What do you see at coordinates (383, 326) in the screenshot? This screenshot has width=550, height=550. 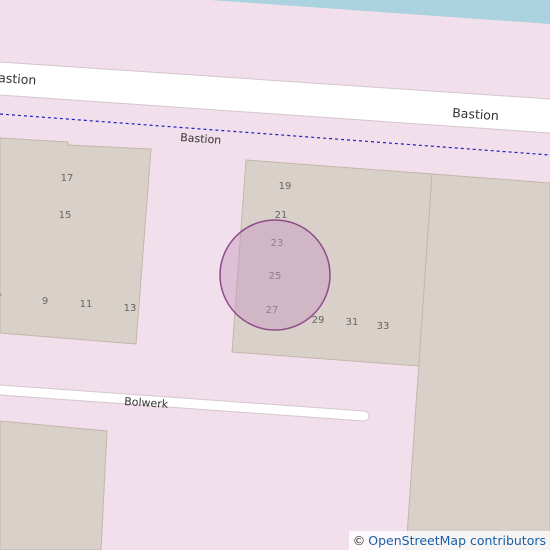 I see `house-number: 33` at bounding box center [383, 326].